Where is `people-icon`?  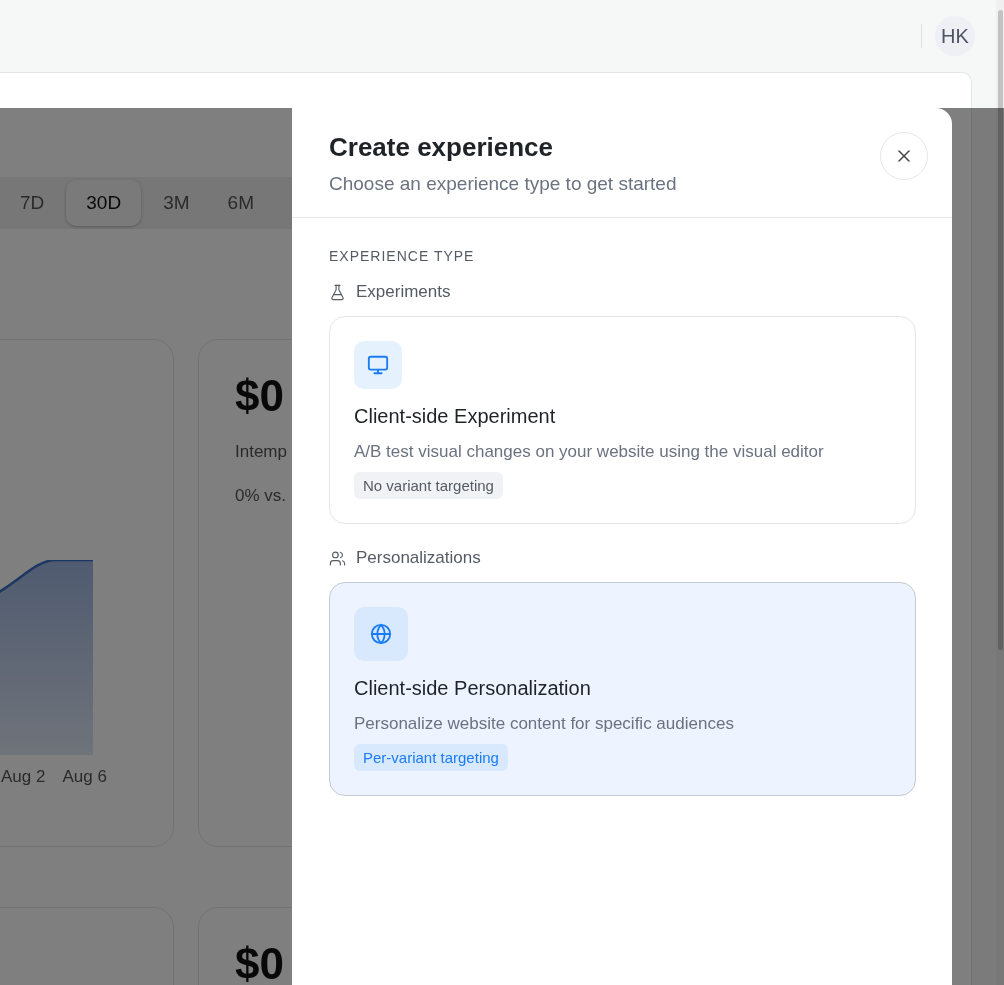
people-icon is located at coordinates (337, 558).